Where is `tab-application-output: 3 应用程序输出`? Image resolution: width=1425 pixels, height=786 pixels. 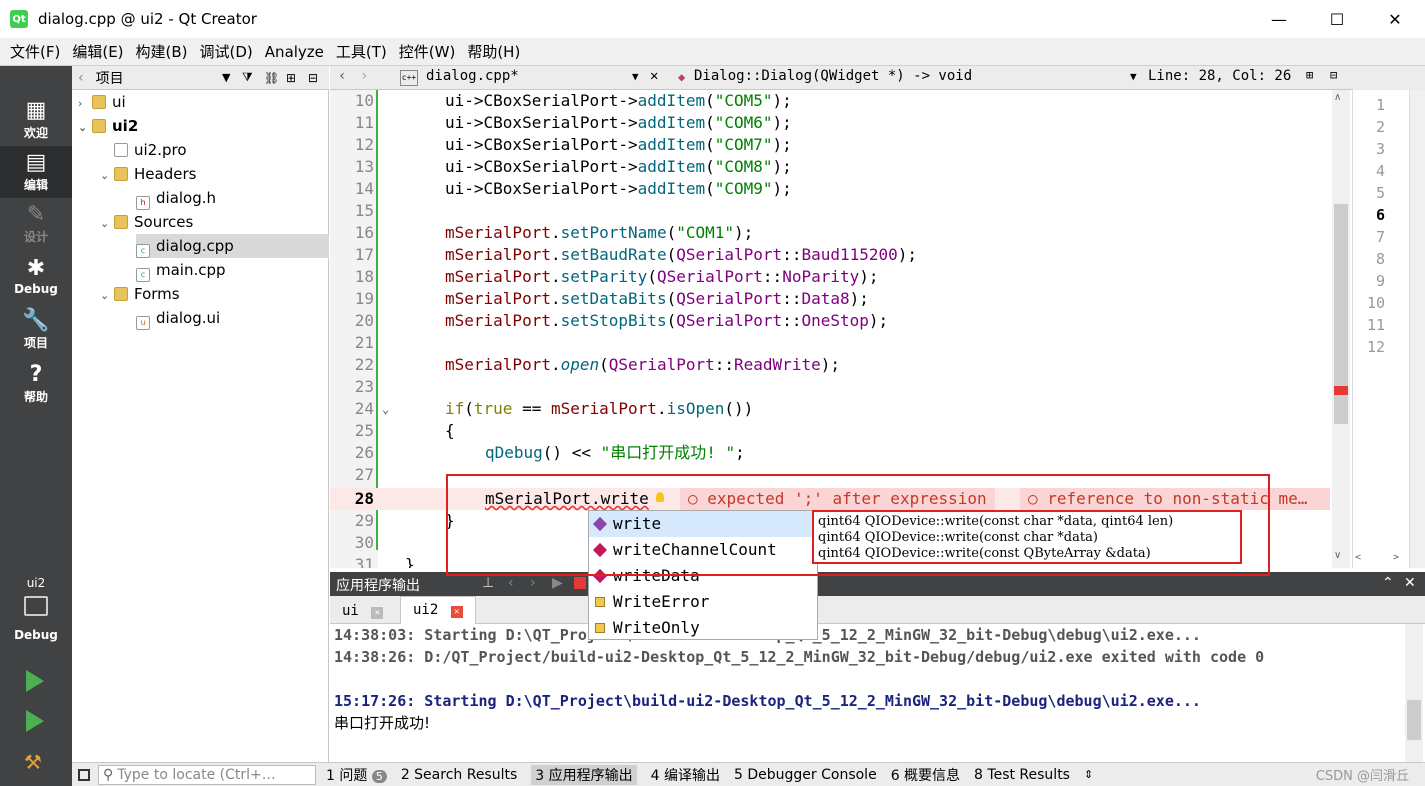 tab-application-output: 3 应用程序输出 is located at coordinates (584, 774).